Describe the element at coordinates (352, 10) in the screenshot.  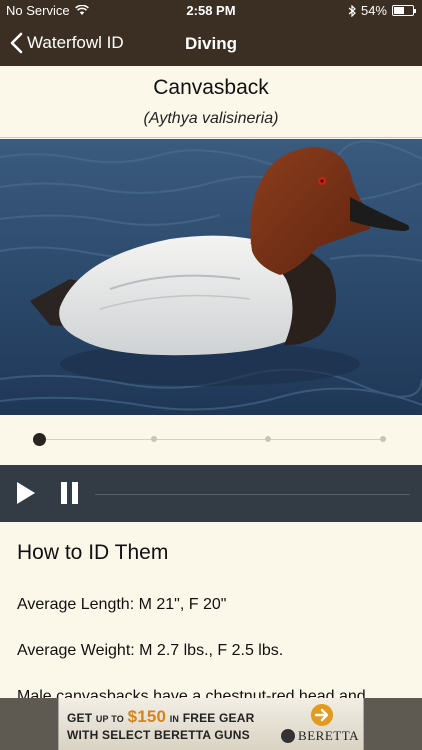
I see `bluetooth-icon` at that location.